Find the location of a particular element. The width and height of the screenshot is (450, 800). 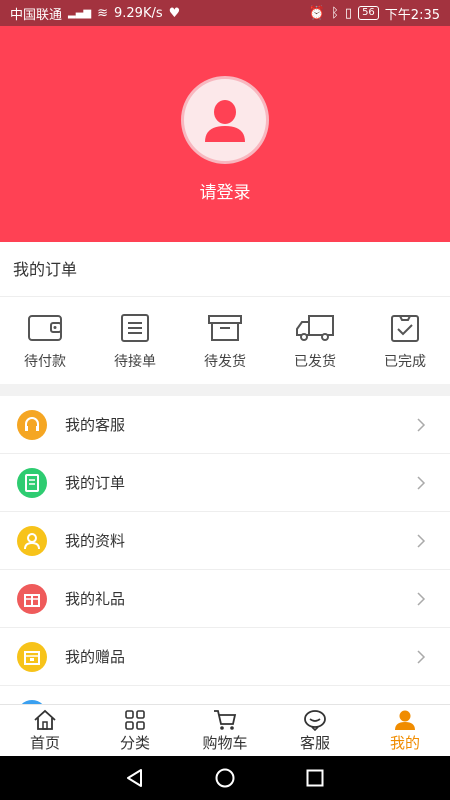

order-label: 已完成 is located at coordinates (405, 362).